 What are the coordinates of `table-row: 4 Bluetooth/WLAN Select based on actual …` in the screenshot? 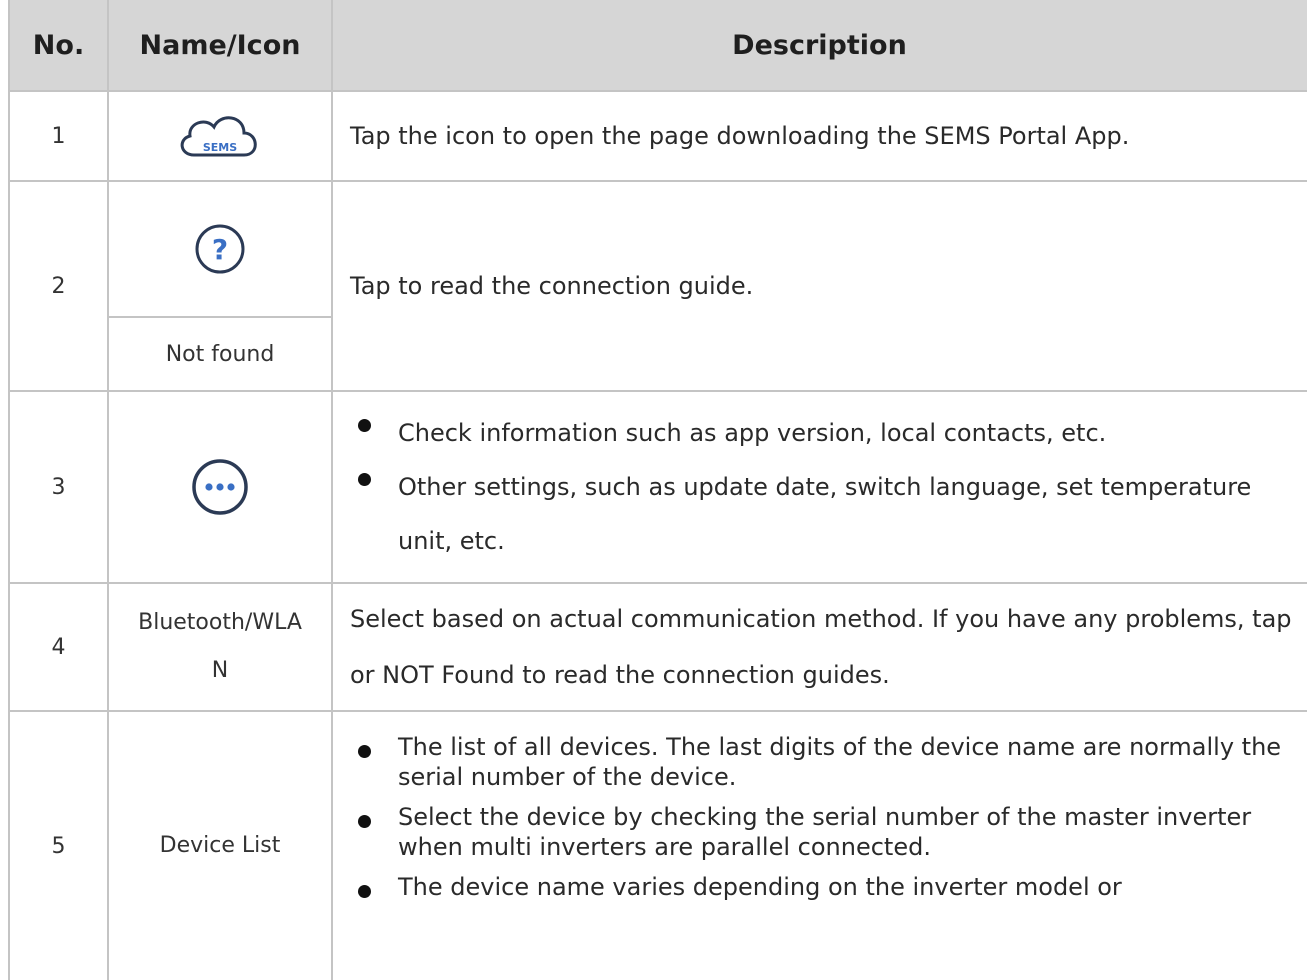 It's located at (658, 648).